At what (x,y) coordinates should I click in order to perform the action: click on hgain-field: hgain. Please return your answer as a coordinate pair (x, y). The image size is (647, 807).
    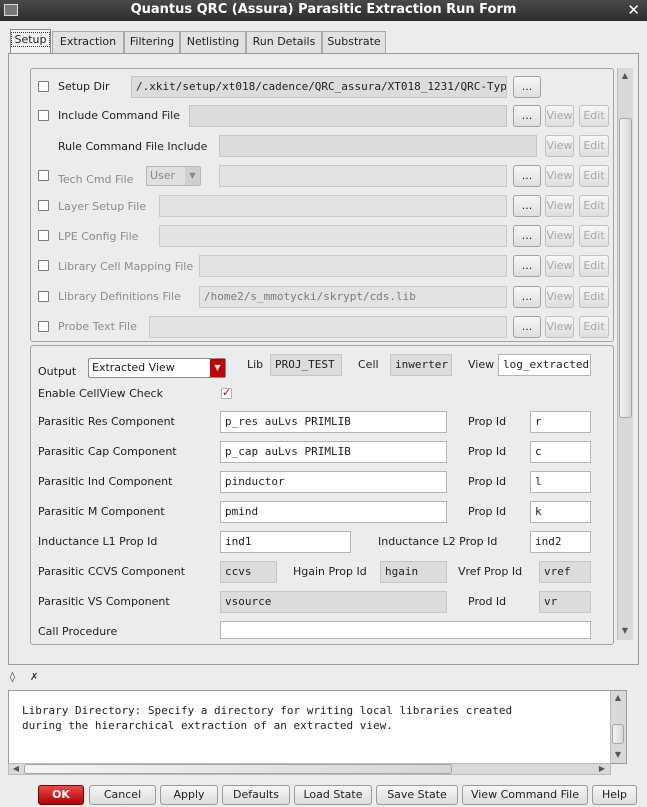
    Looking at the image, I should click on (413, 572).